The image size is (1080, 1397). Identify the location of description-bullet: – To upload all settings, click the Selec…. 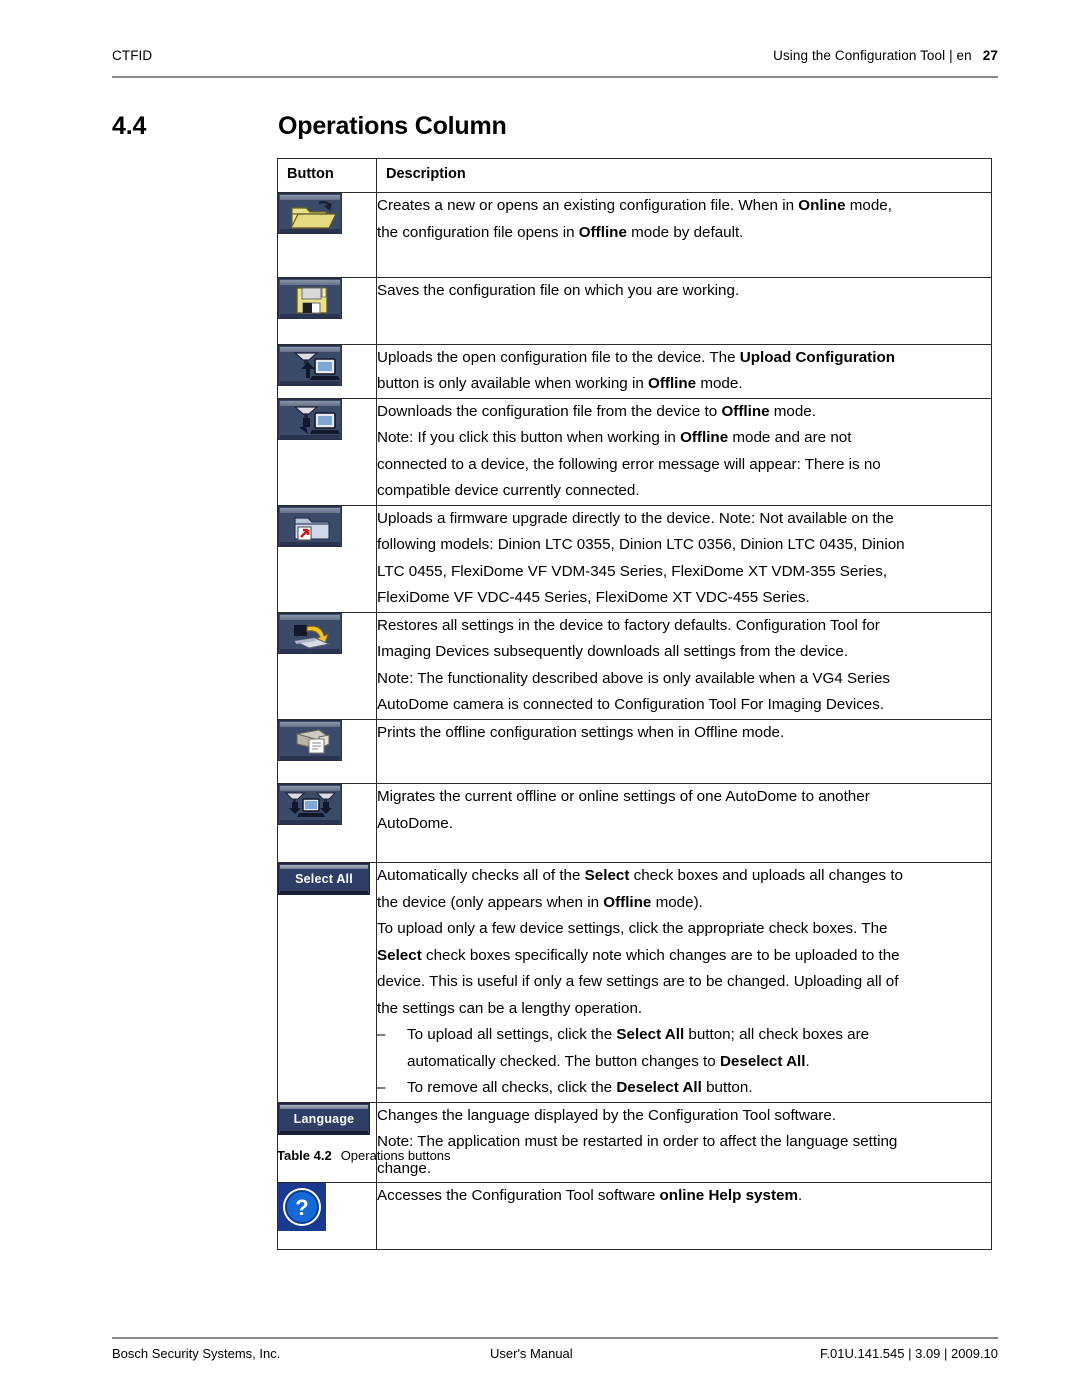
(684, 1035).